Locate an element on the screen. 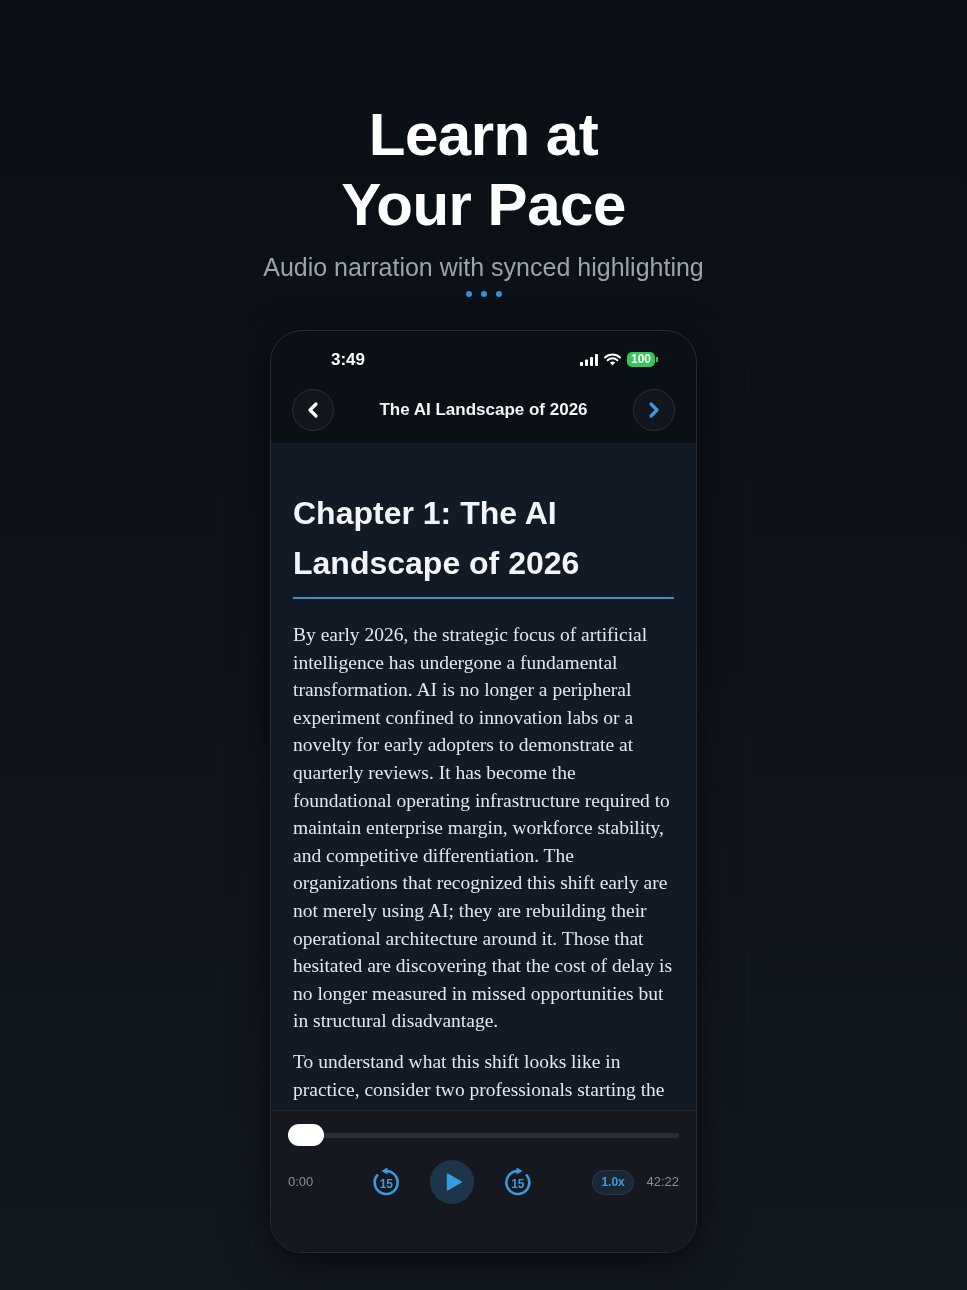 The image size is (967, 1290). speed-button: 1.0x is located at coordinates (613, 1182).